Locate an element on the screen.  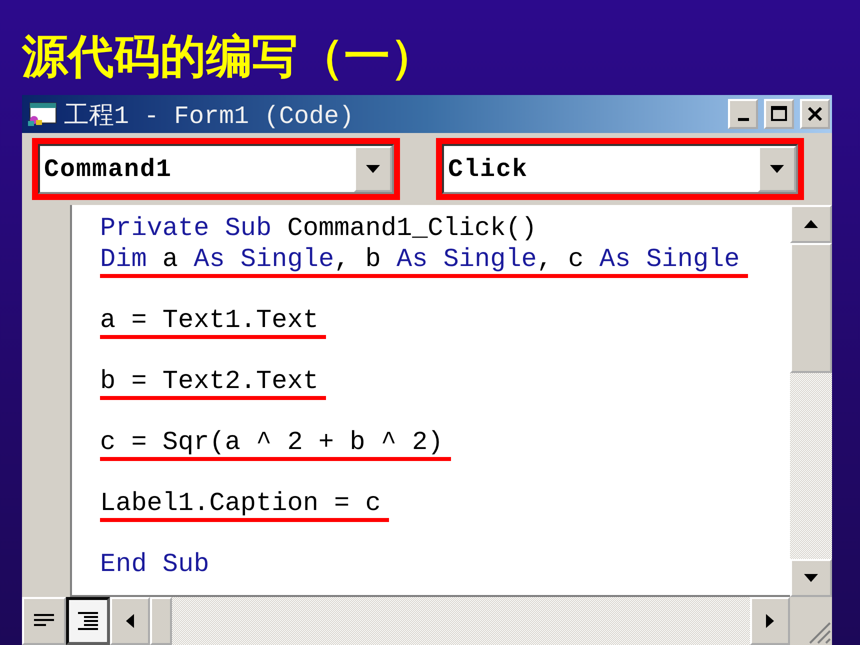
window-title: 工程1 - Form1 (Code) is located at coordinates (210, 115).